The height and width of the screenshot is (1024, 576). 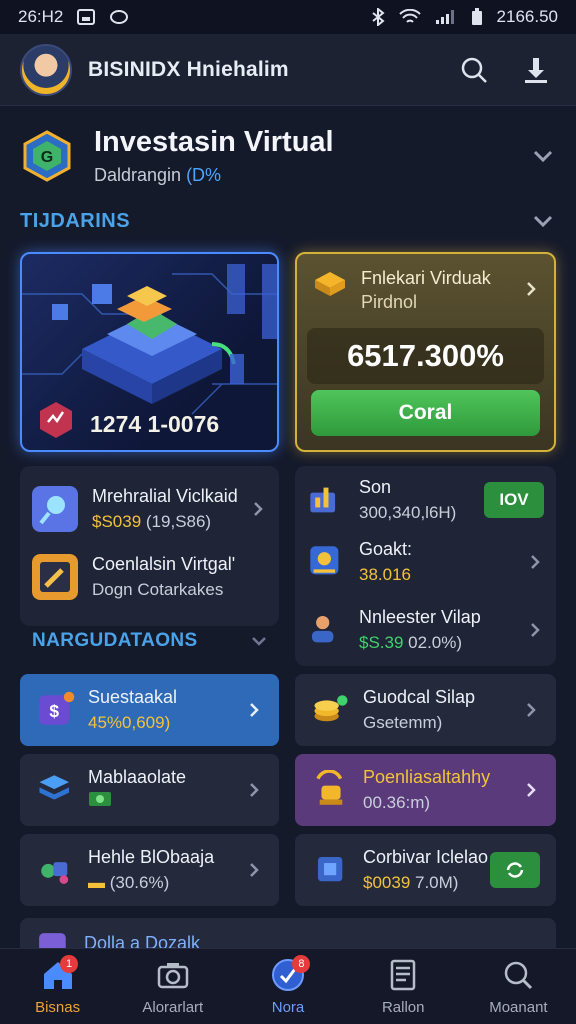 What do you see at coordinates (411, 642) in the screenshot?
I see `list-item-sub: $S.39 02.0%)` at bounding box center [411, 642].